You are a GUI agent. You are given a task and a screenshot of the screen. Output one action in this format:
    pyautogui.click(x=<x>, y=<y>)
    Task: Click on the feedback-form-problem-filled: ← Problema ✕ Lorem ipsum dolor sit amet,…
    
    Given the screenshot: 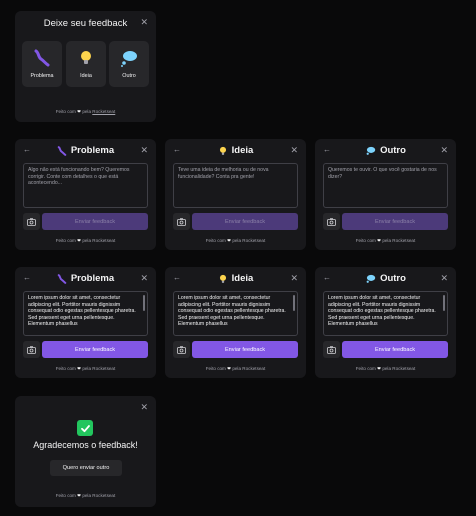 What is the action you would take?
    pyautogui.click(x=85, y=322)
    